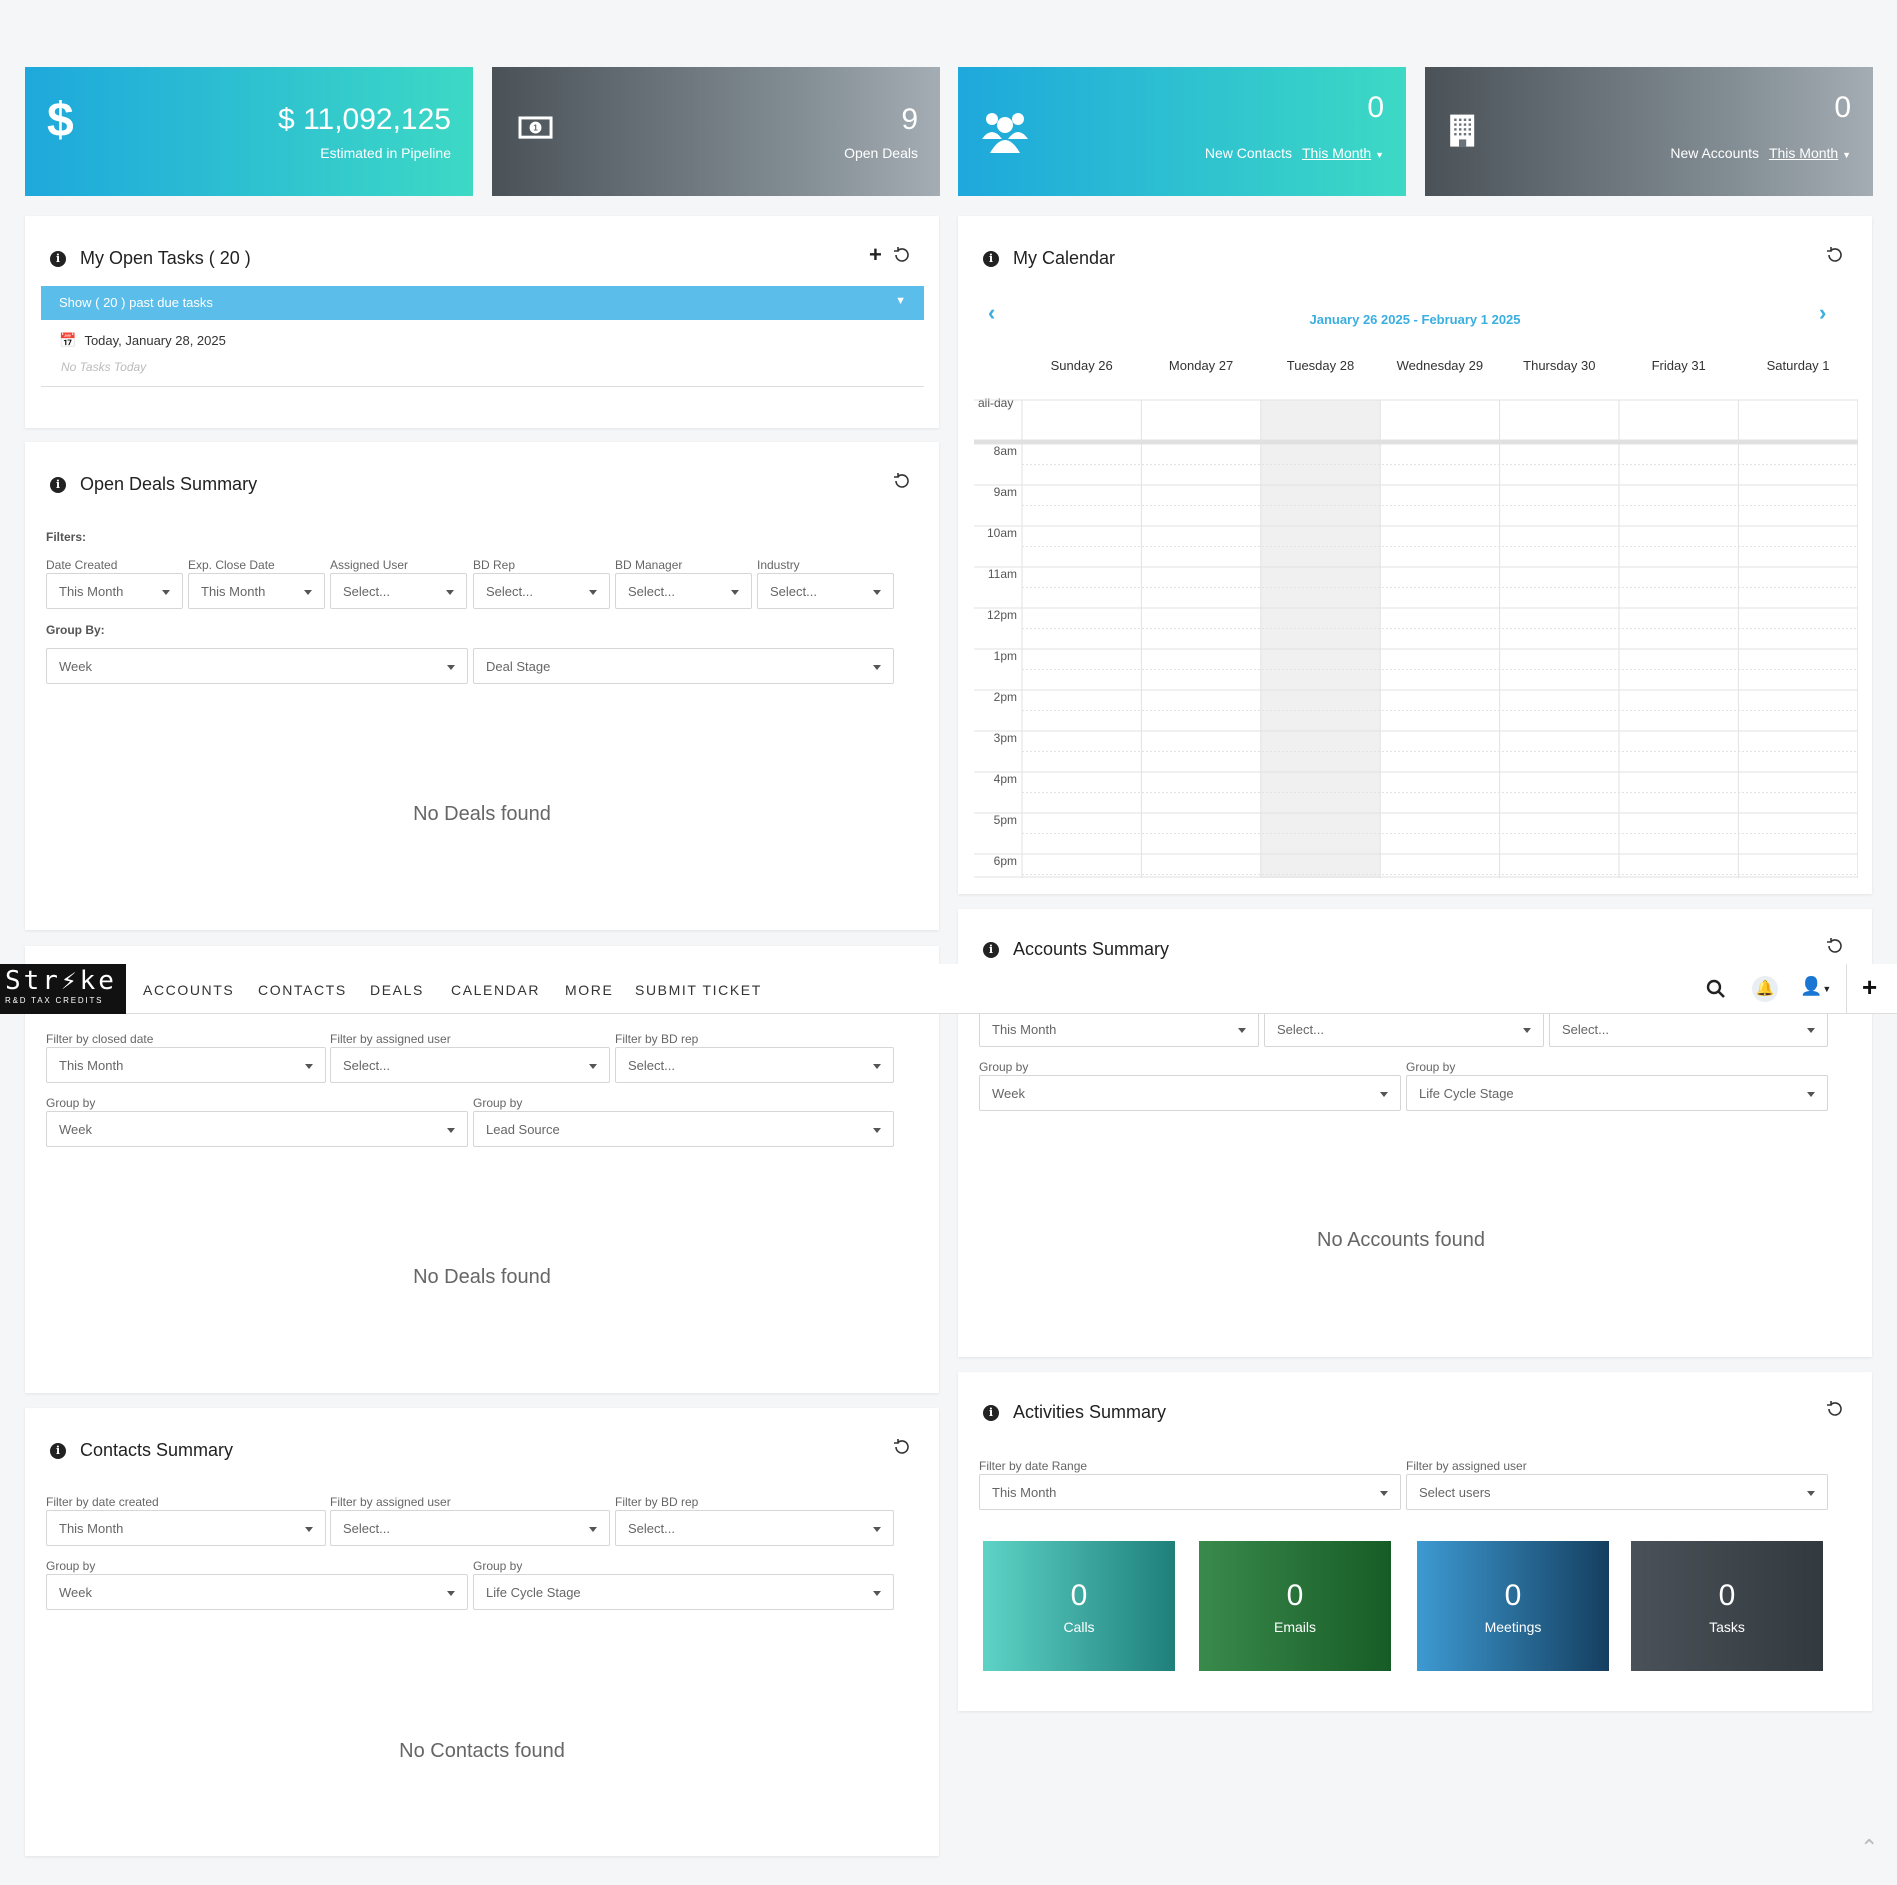  I want to click on past-due-tasks-bar: Show ( 20 ) past due tasks ▼, so click(482, 303).